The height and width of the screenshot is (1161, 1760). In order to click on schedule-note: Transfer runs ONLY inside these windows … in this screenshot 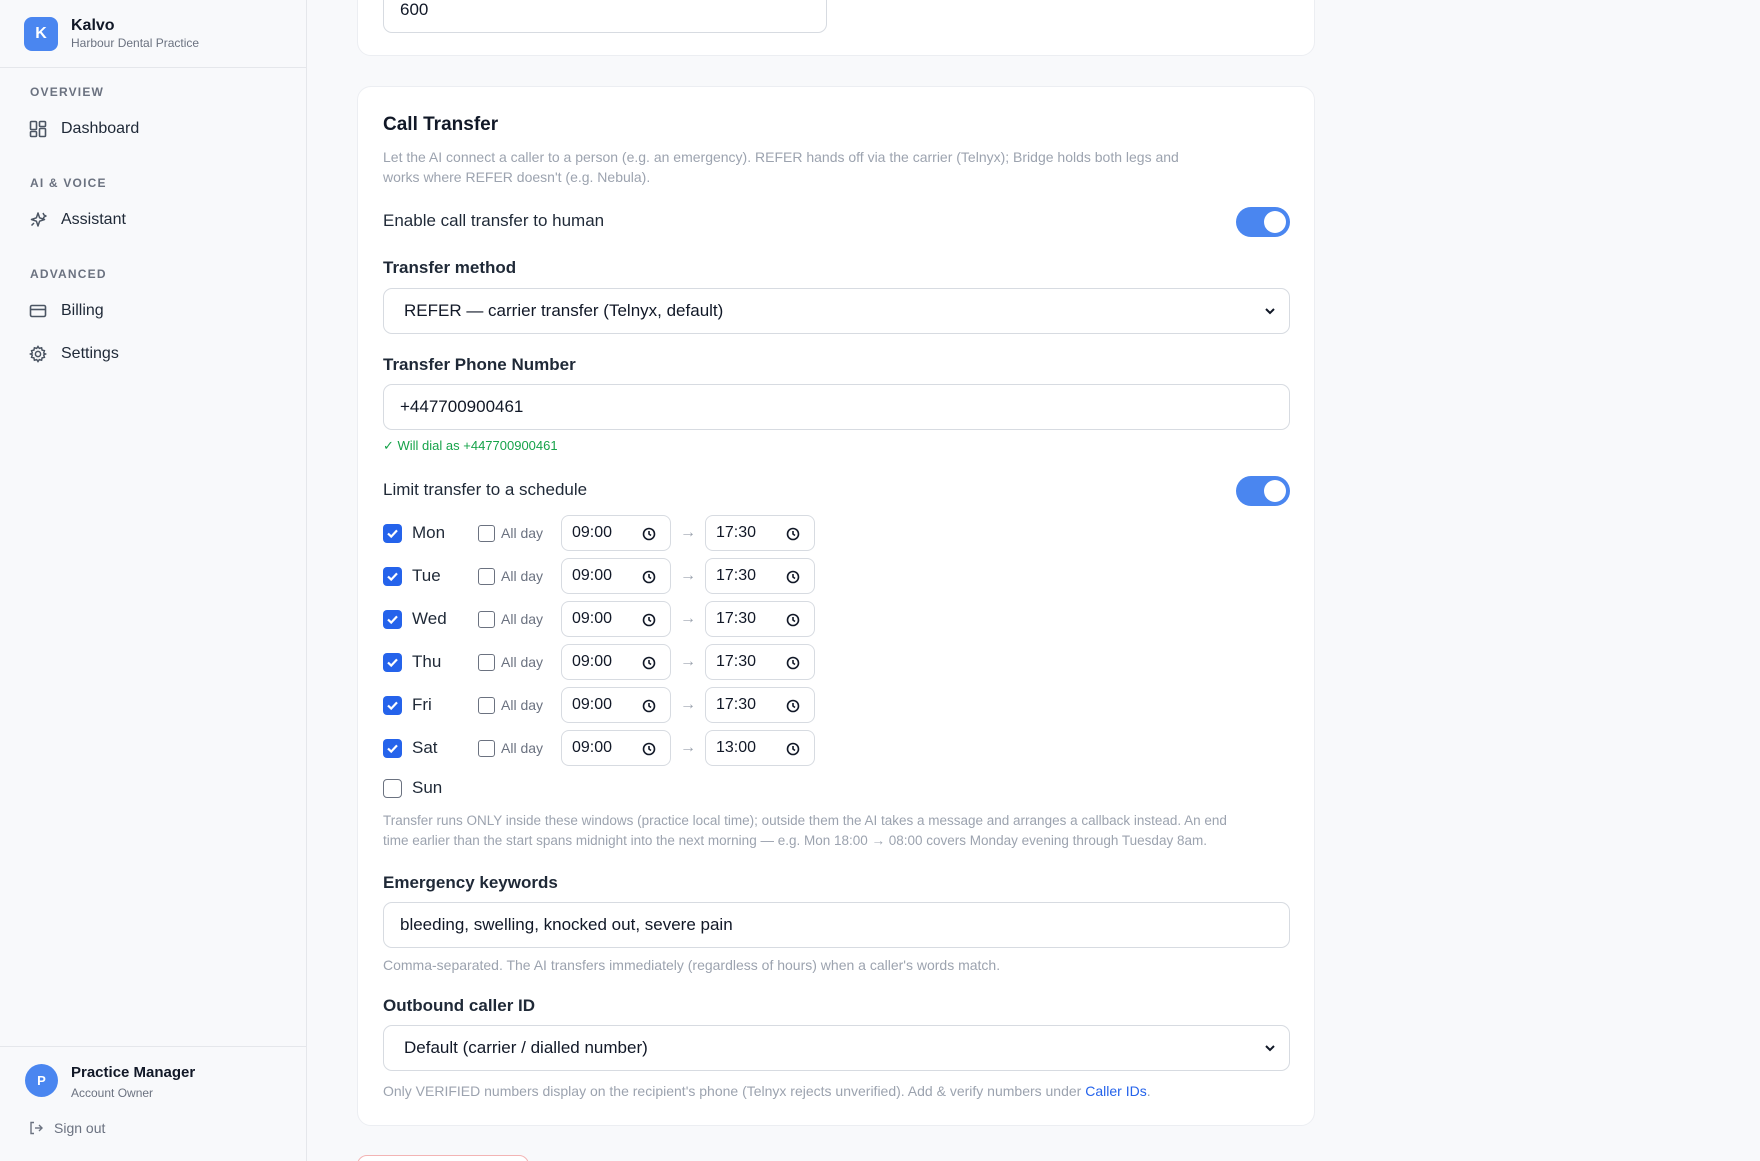, I will do `click(805, 831)`.